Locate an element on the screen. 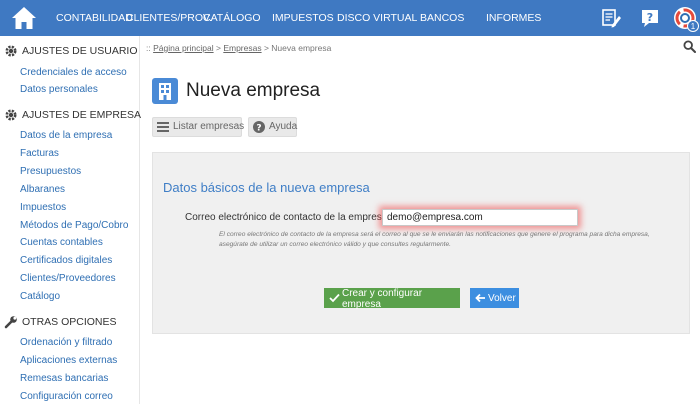 The width and height of the screenshot is (700, 404). nav-informes: INFORMES is located at coordinates (513, 18).